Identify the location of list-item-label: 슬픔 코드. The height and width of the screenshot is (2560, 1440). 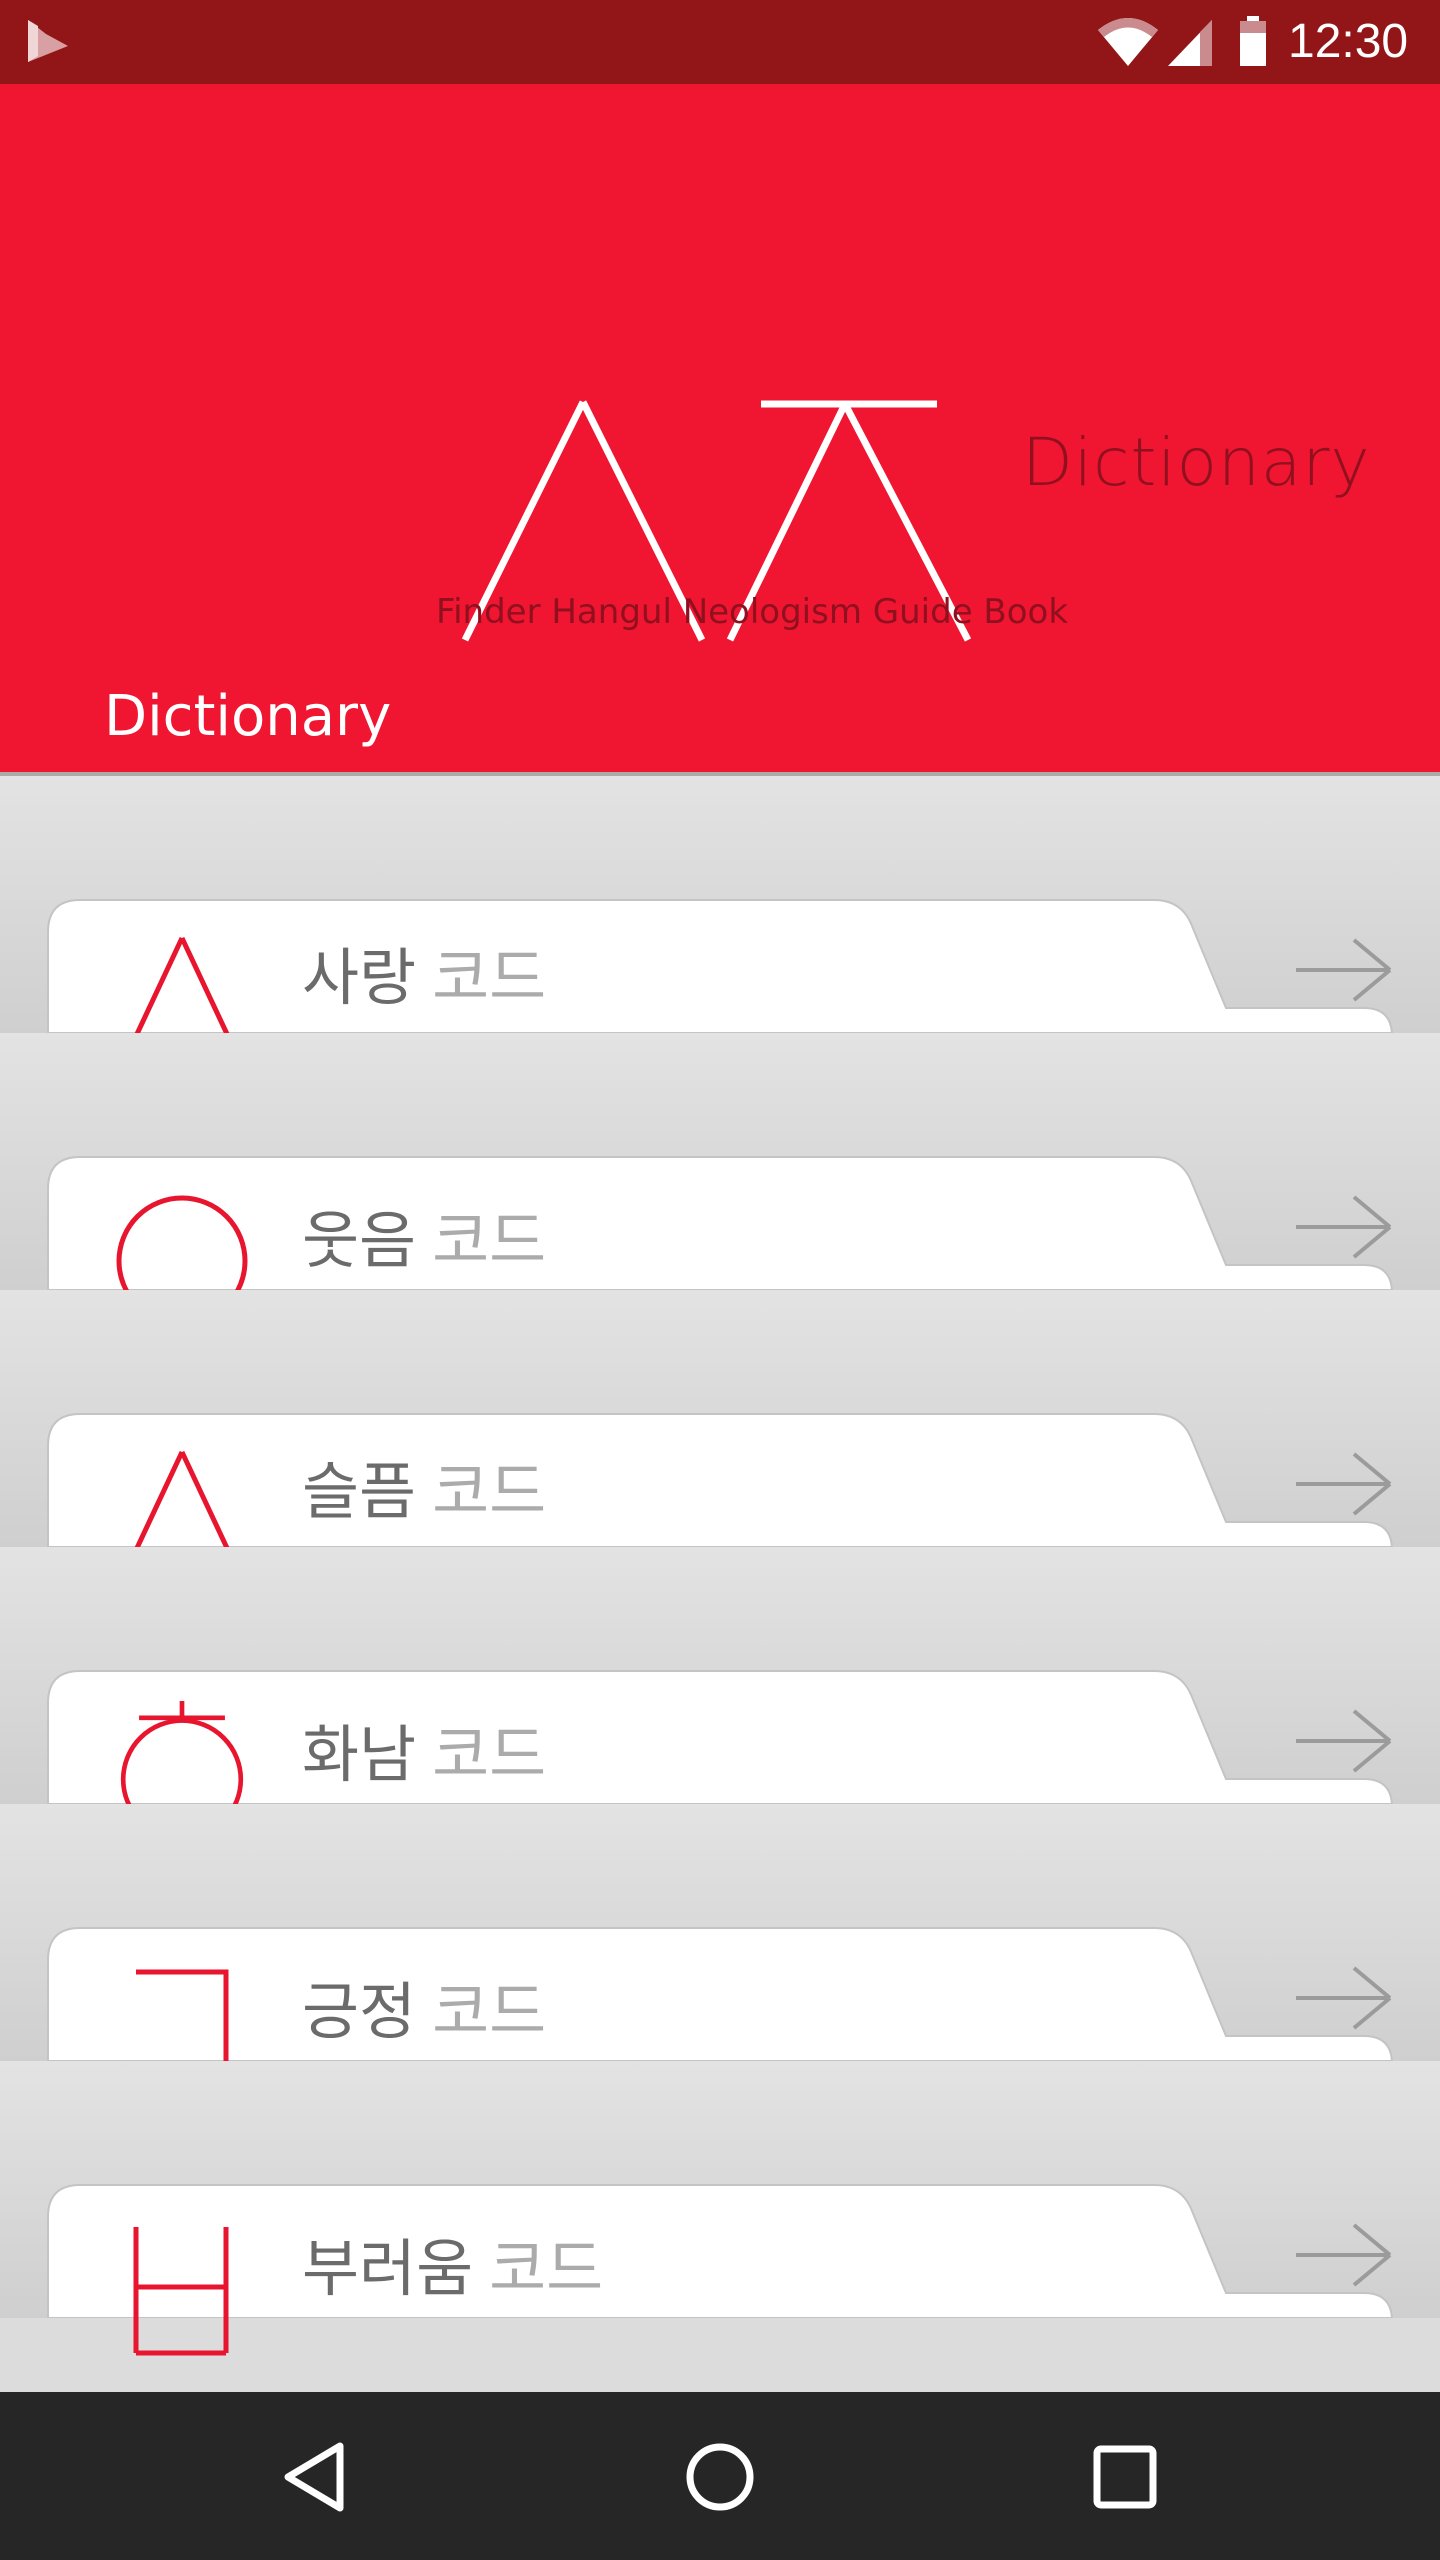
(424, 1492).